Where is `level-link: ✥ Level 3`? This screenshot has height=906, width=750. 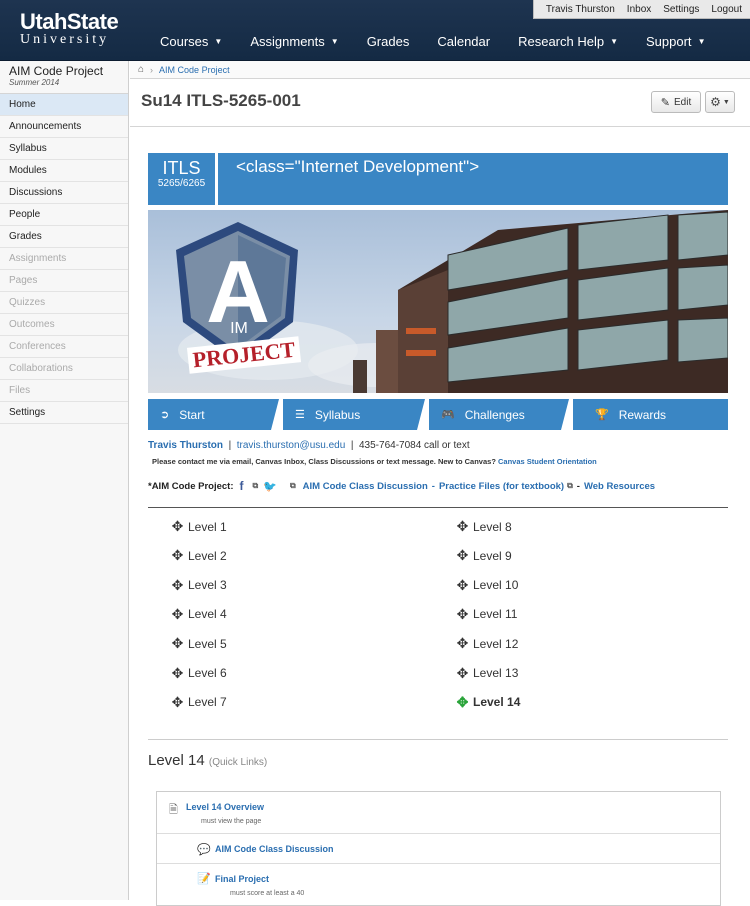
level-link: ✥ Level 3 is located at coordinates (198, 585).